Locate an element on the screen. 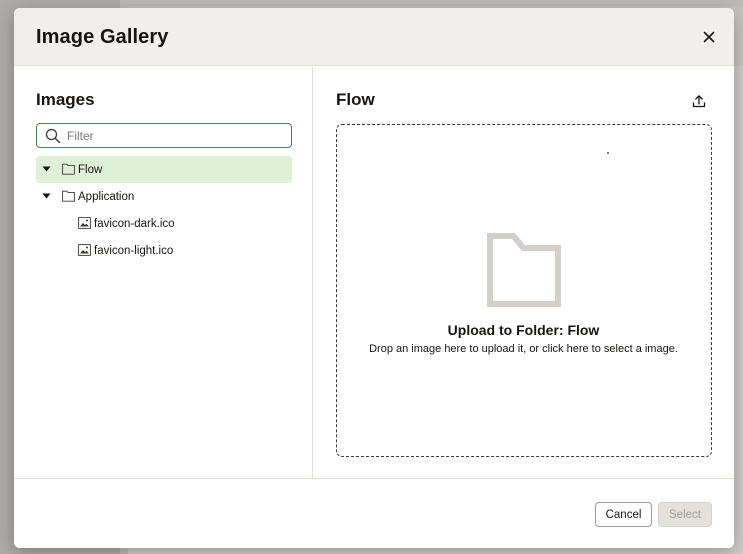 The width and height of the screenshot is (743, 554). dialog-header: Image Gallery is located at coordinates (374, 37).